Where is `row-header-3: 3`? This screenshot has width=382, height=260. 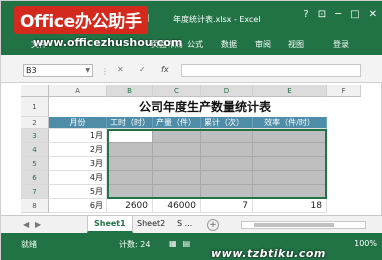 row-header-3: 3 is located at coordinates (35, 136).